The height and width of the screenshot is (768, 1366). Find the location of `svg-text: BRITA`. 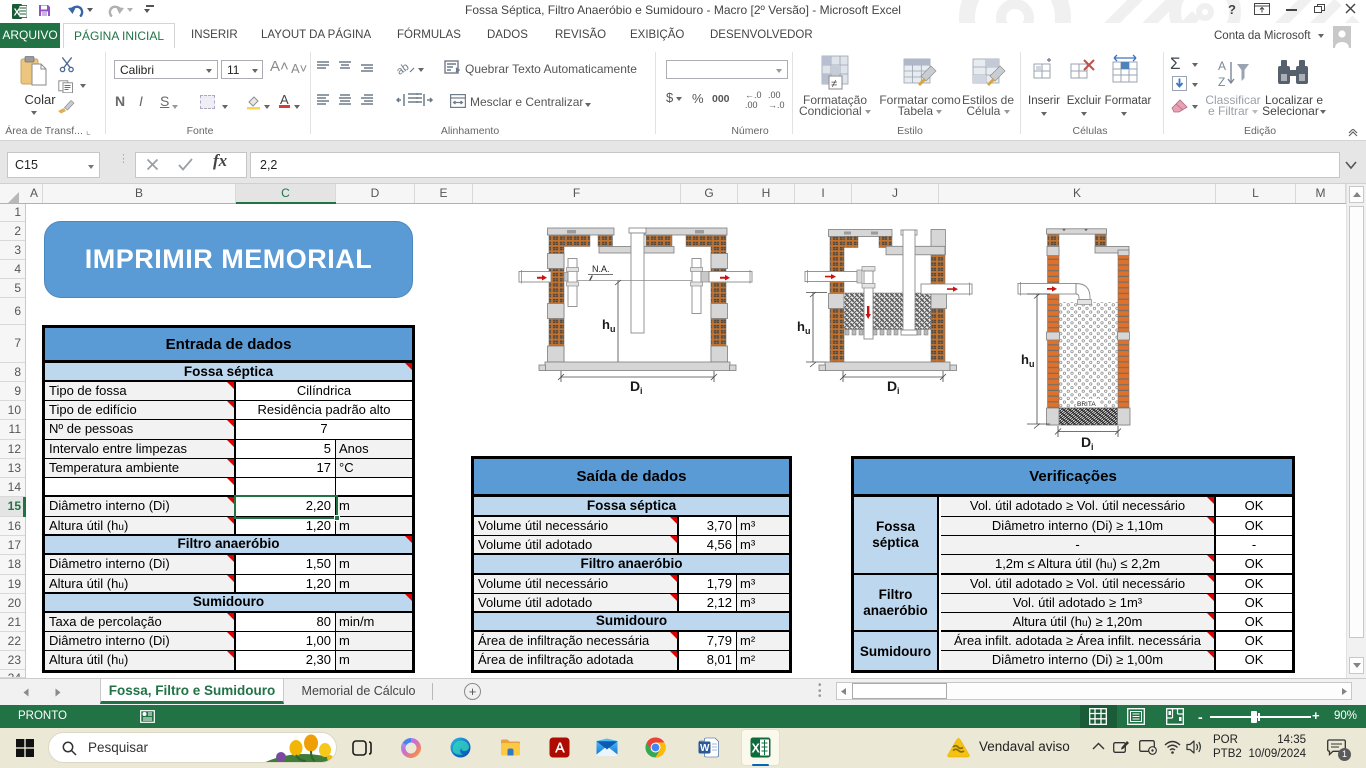

svg-text: BRITA is located at coordinates (1086, 404).